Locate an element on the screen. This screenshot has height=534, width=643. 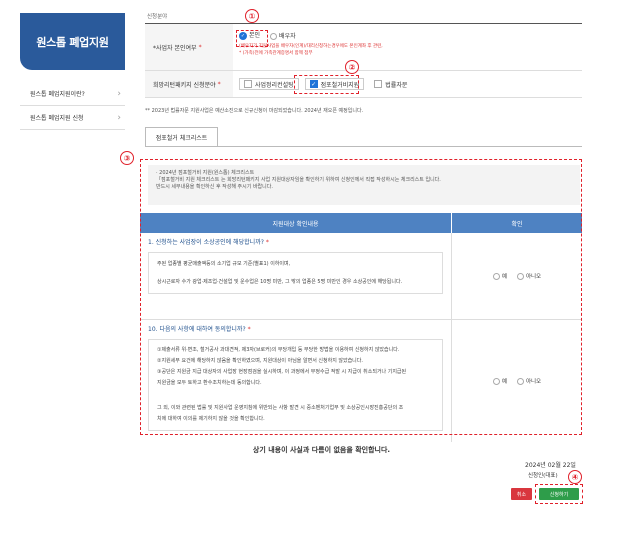
owner-label: *사업자 본인여부 * is located at coordinates (189, 47).